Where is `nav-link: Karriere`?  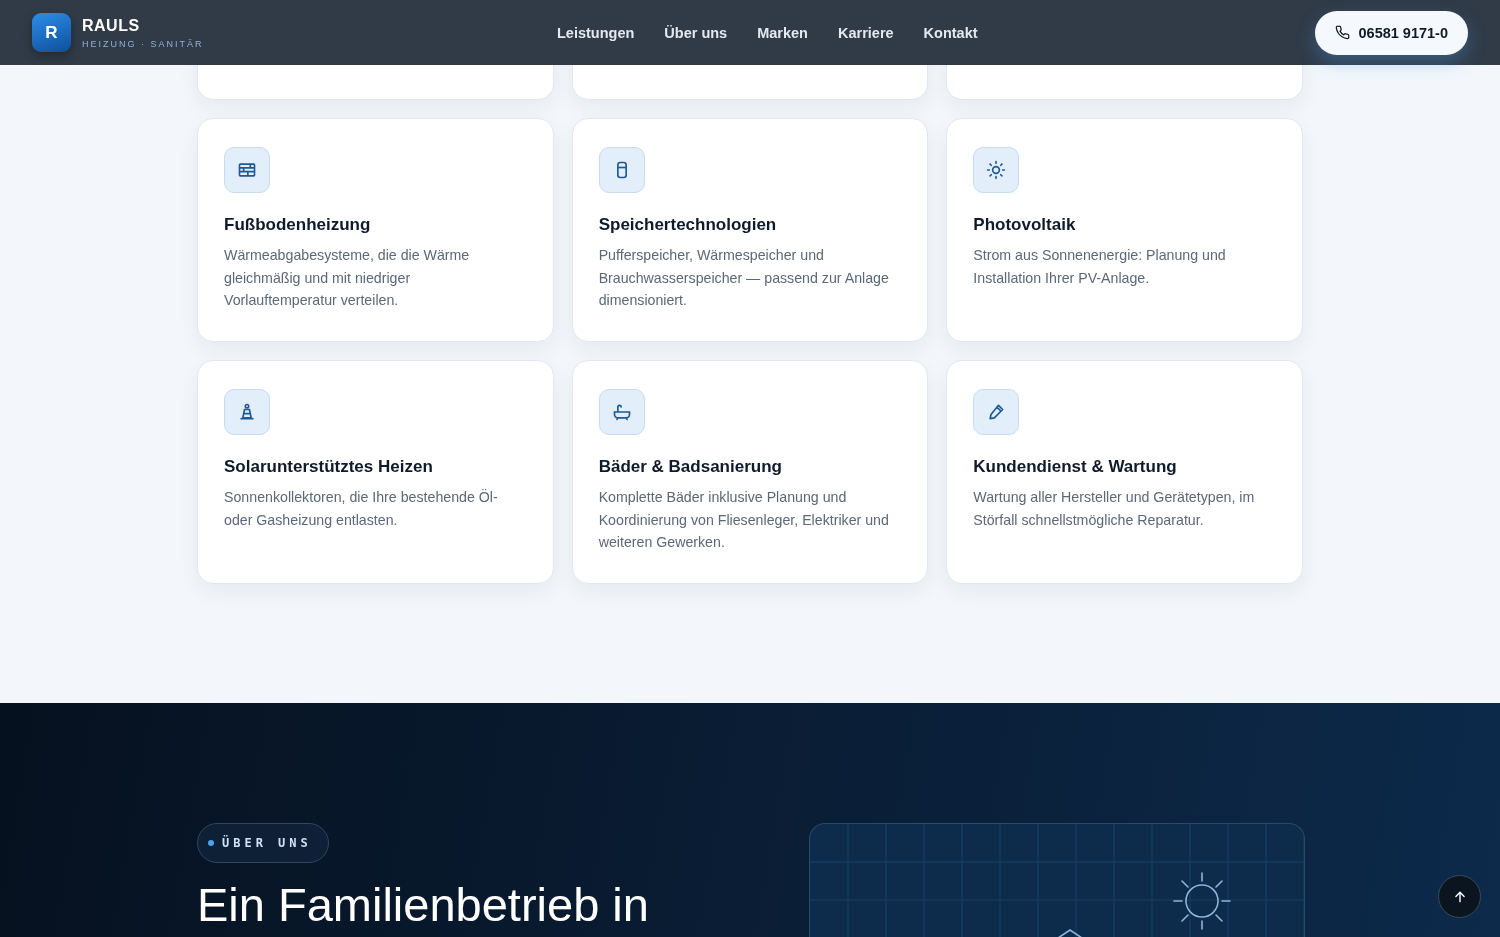
nav-link: Karriere is located at coordinates (865, 32).